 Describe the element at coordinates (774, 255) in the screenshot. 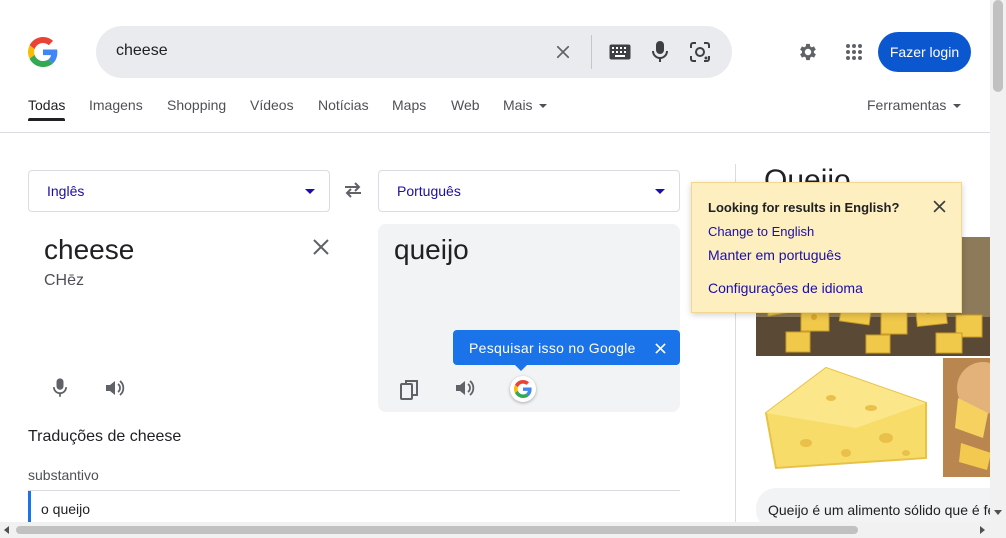

I see `keep-portuguese-link: Manter em português` at that location.